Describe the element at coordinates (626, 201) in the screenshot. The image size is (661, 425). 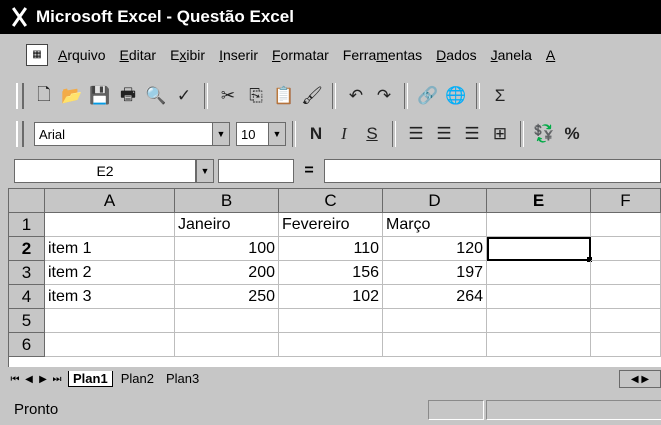
I see `column-header: F` at that location.